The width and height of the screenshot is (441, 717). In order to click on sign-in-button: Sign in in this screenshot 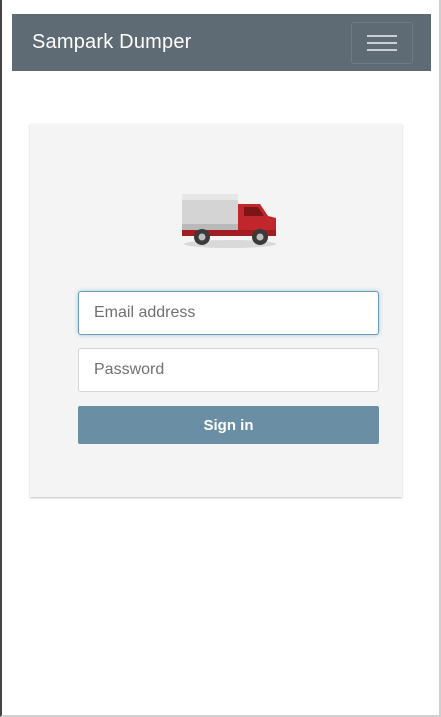, I will do `click(228, 425)`.